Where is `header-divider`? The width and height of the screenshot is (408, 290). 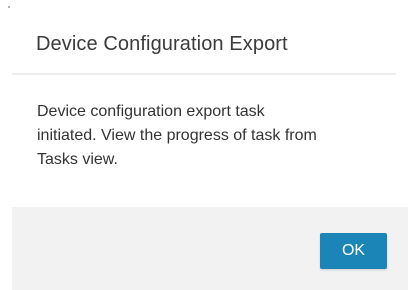
header-divider is located at coordinates (204, 74).